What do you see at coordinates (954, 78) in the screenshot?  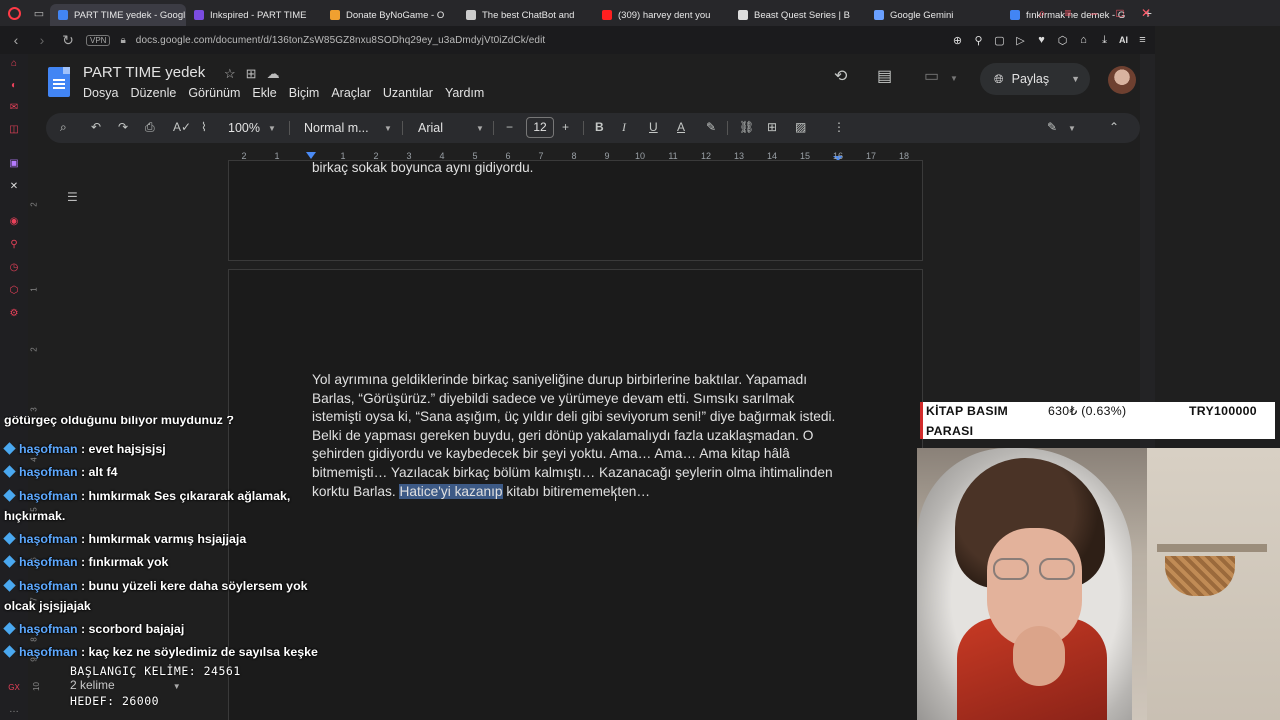 I see `meet-caret-icon: ▼` at bounding box center [954, 78].